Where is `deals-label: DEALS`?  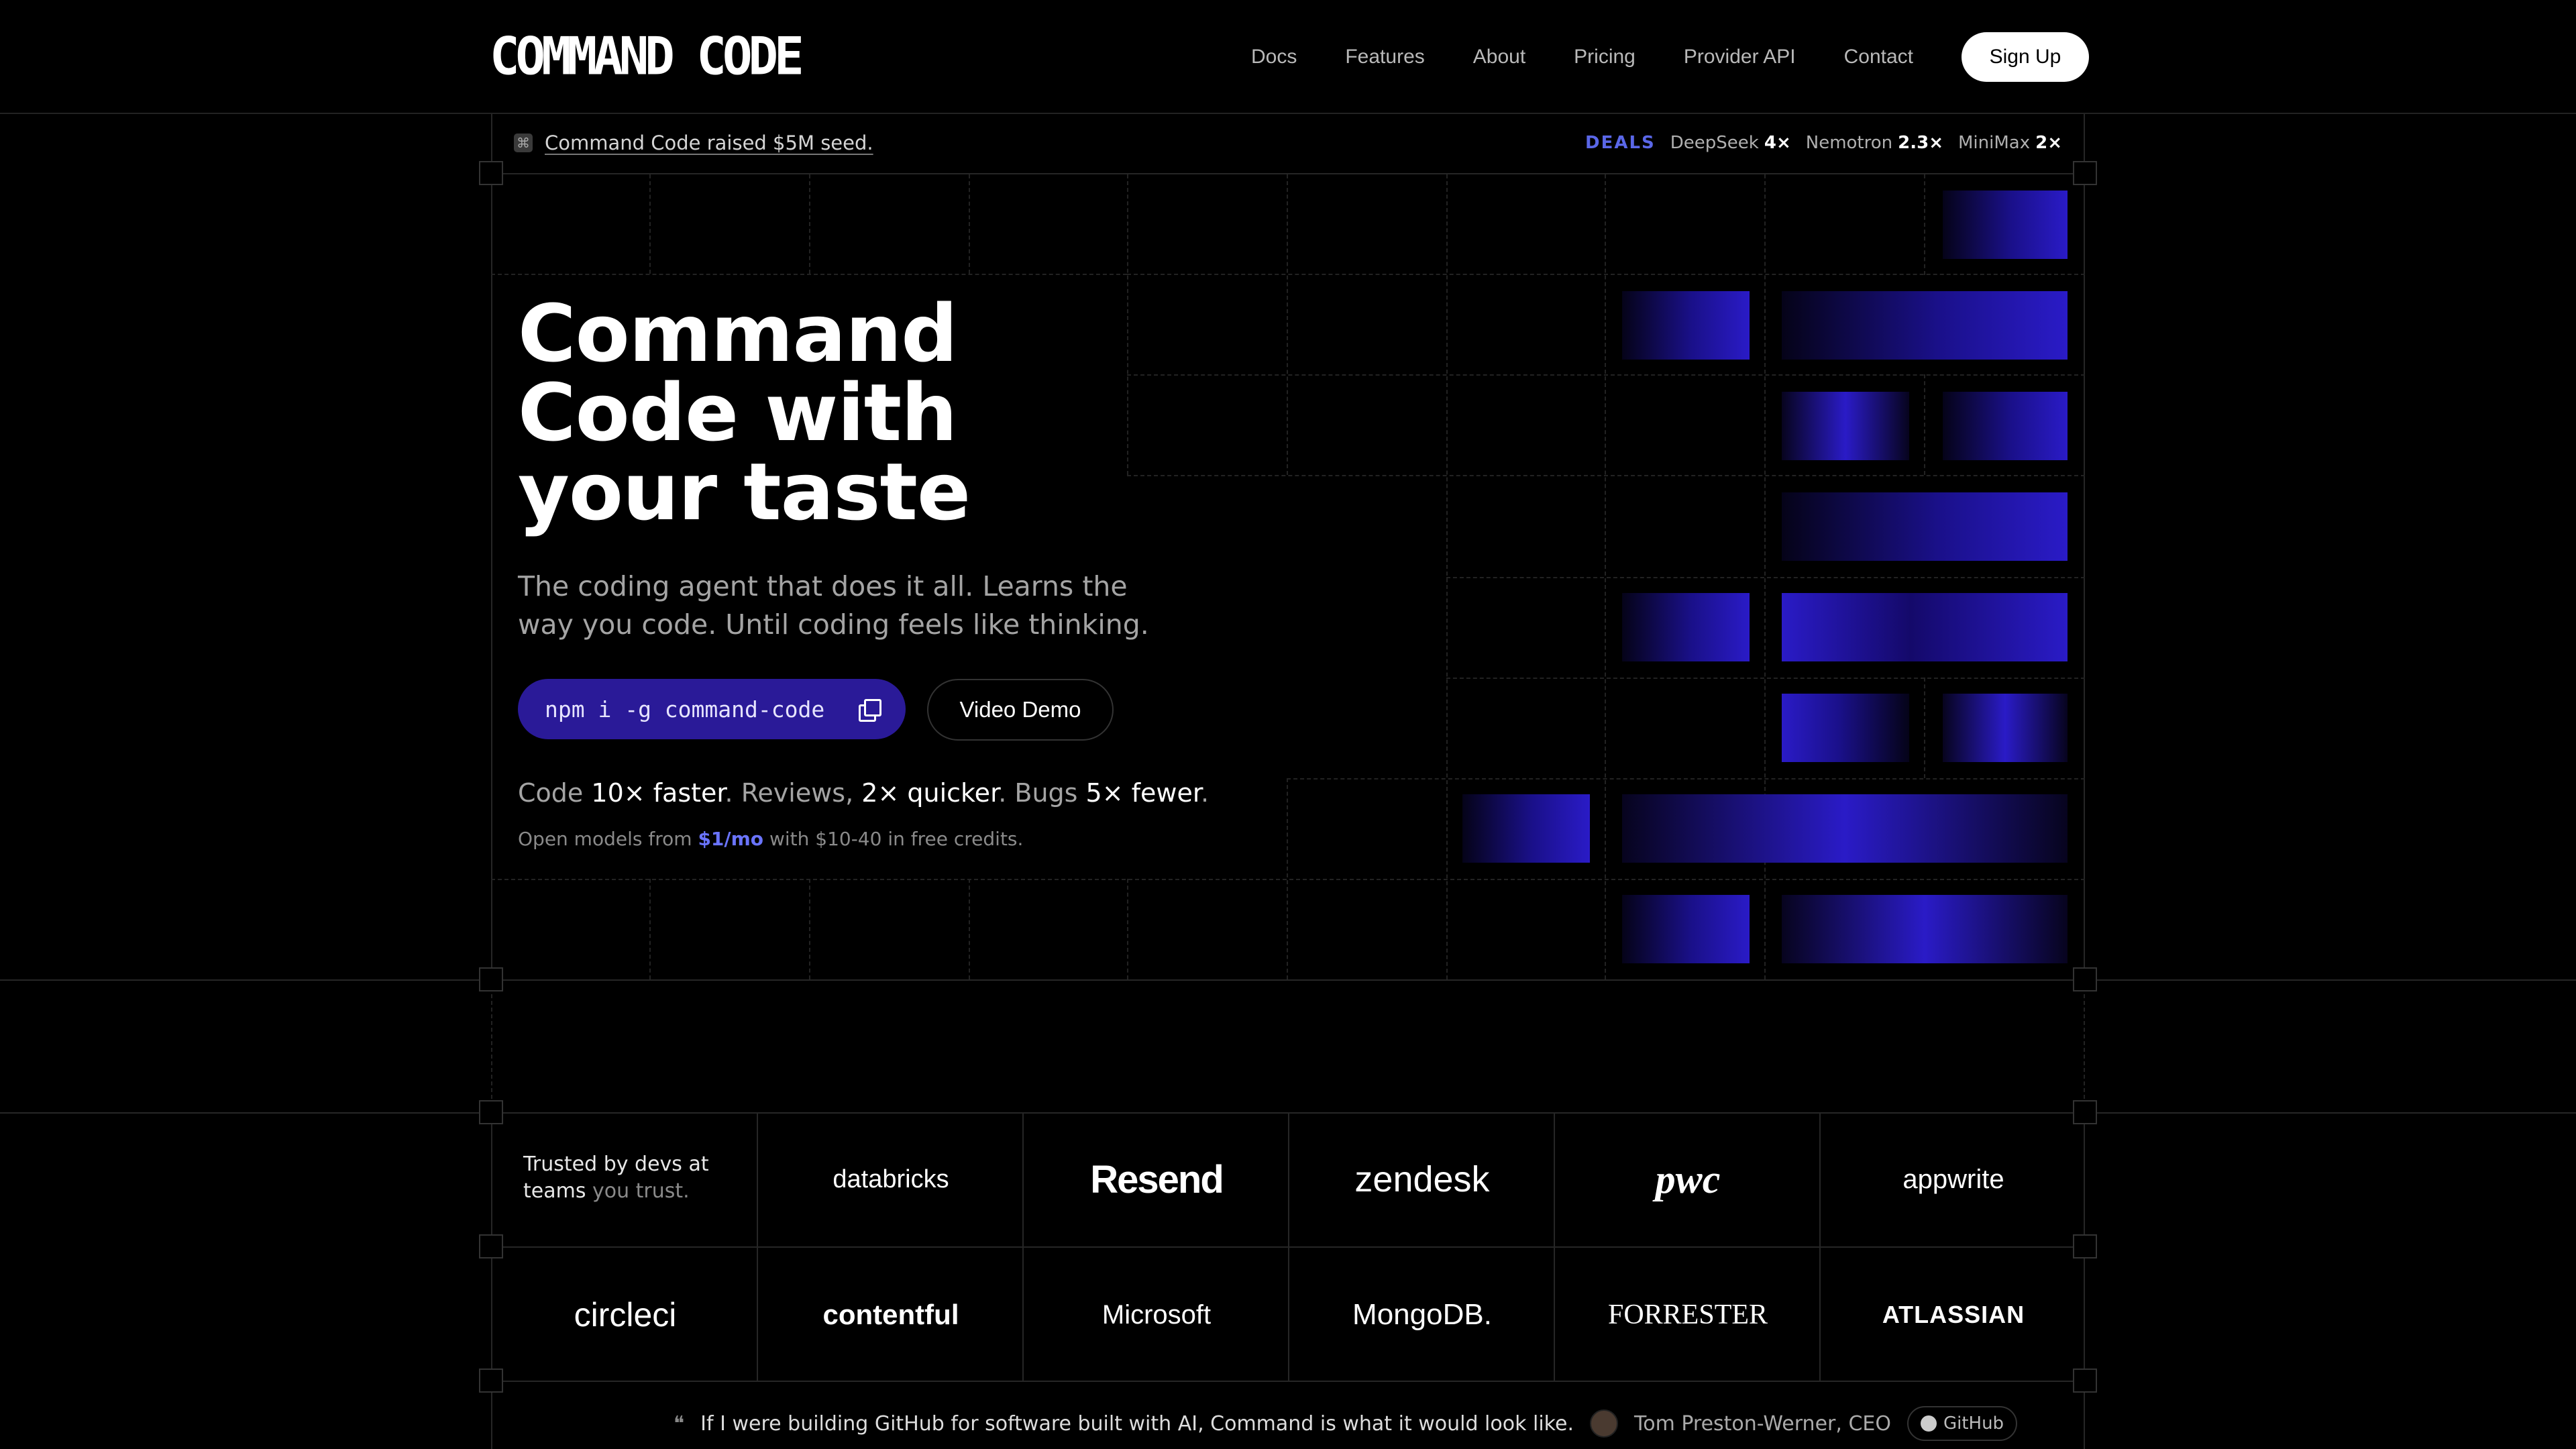 deals-label: DEALS is located at coordinates (1620, 143).